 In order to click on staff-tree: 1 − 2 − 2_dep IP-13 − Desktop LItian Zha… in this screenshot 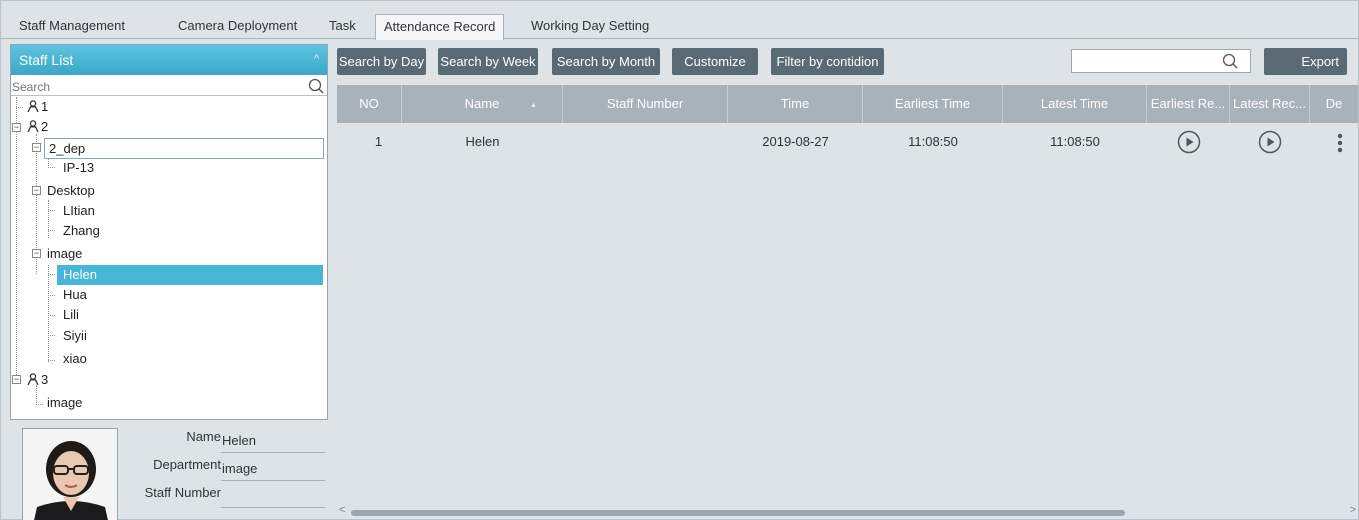, I will do `click(169, 258)`.